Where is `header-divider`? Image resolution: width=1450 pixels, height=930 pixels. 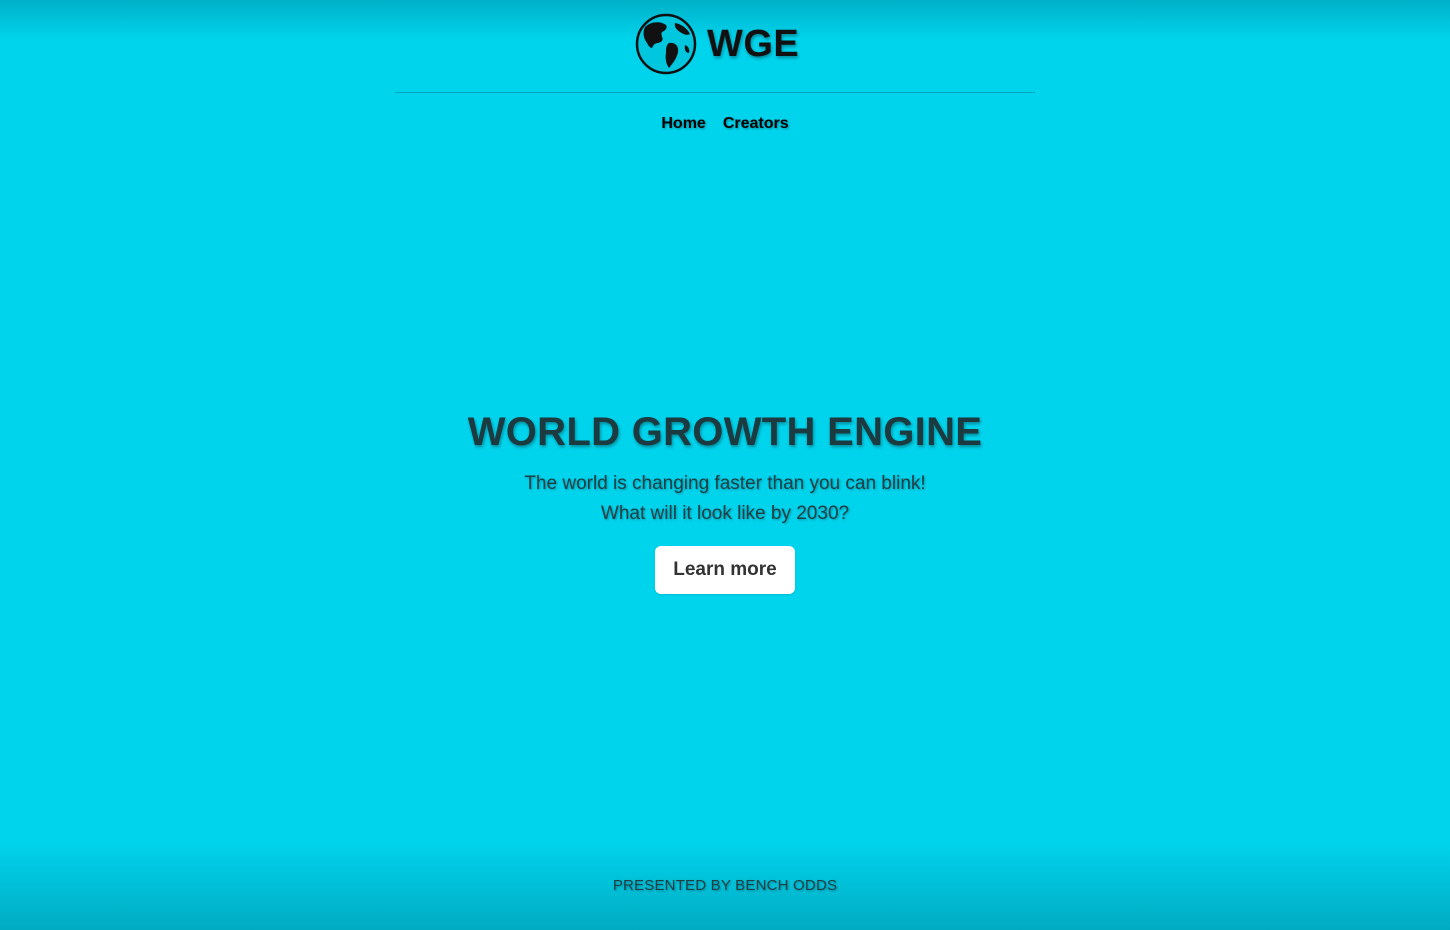
header-divider is located at coordinates (715, 92).